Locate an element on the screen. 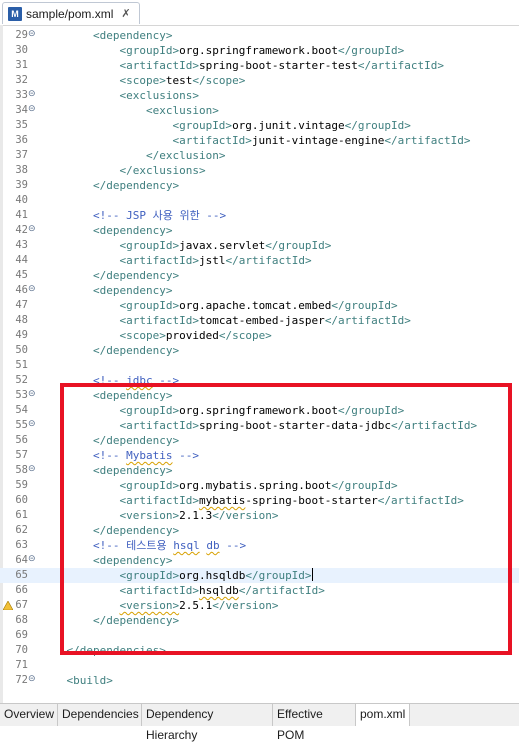 The height and width of the screenshot is (746, 519). tab-pom-xml: M sample/pom.xml ✗ is located at coordinates (71, 13).